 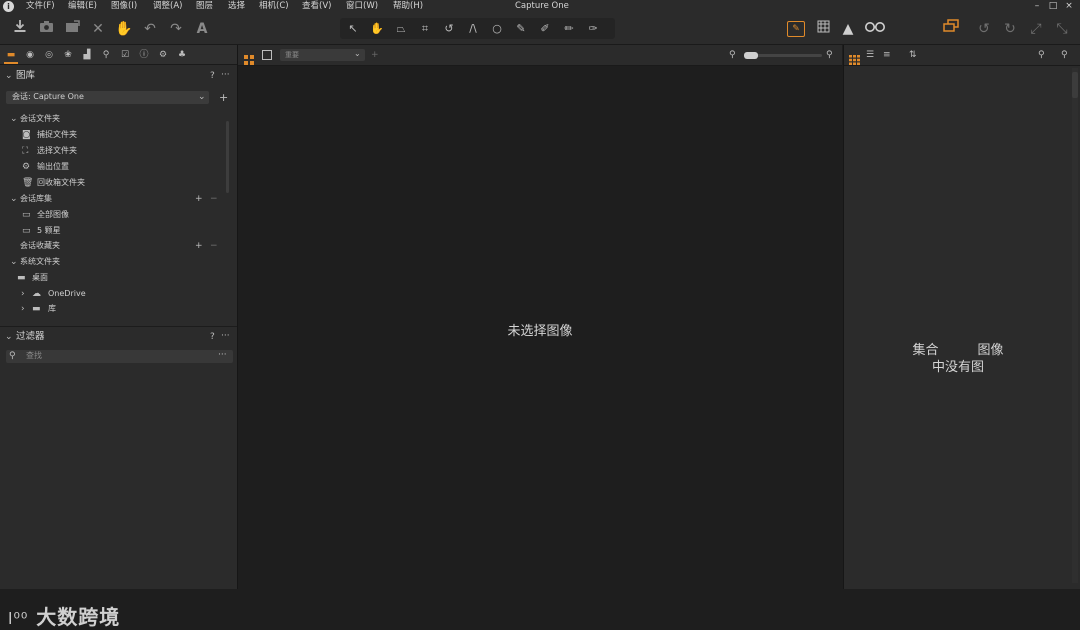 What do you see at coordinates (40, 278) in the screenshot?
I see `system-folder-item: 桌面` at bounding box center [40, 278].